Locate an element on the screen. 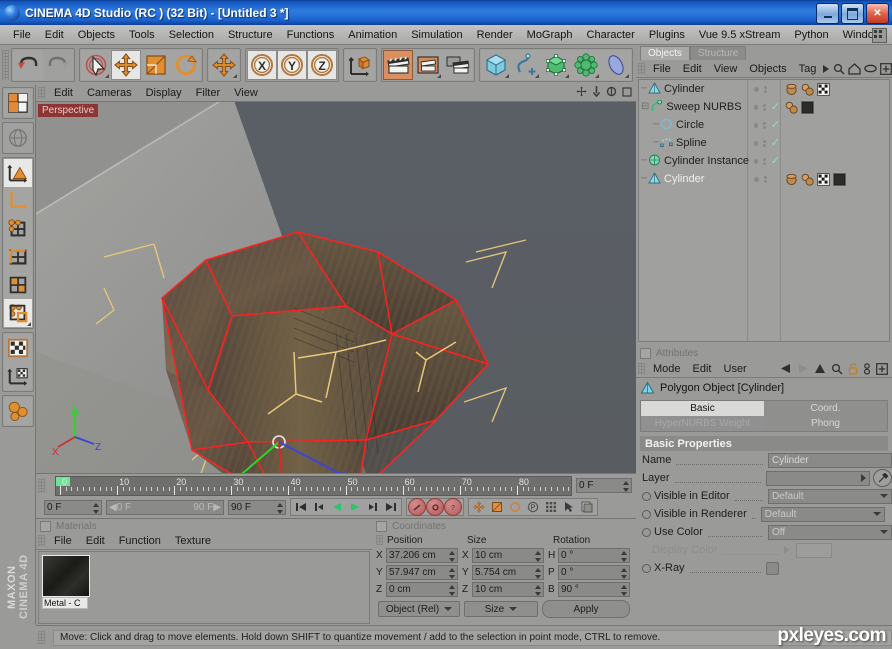 This screenshot has height=649, width=892. menu-item-edit: Edit is located at coordinates (54, 35).